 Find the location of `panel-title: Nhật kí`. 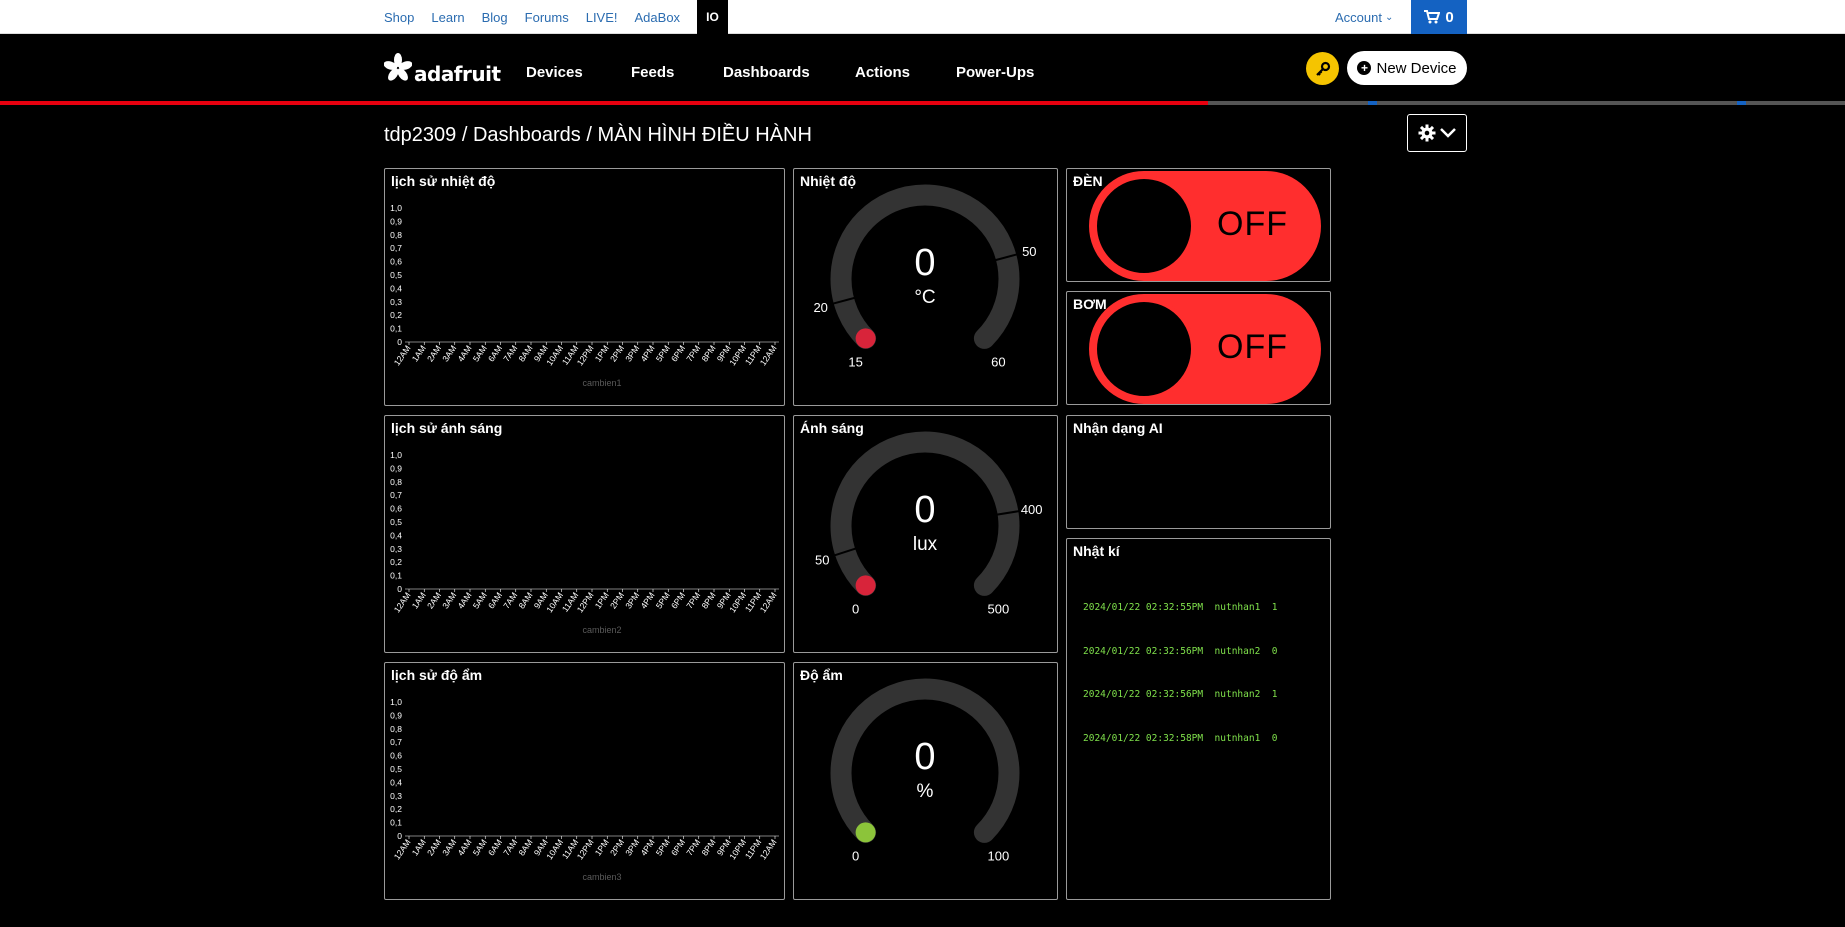

panel-title: Nhật kí is located at coordinates (1096, 551).